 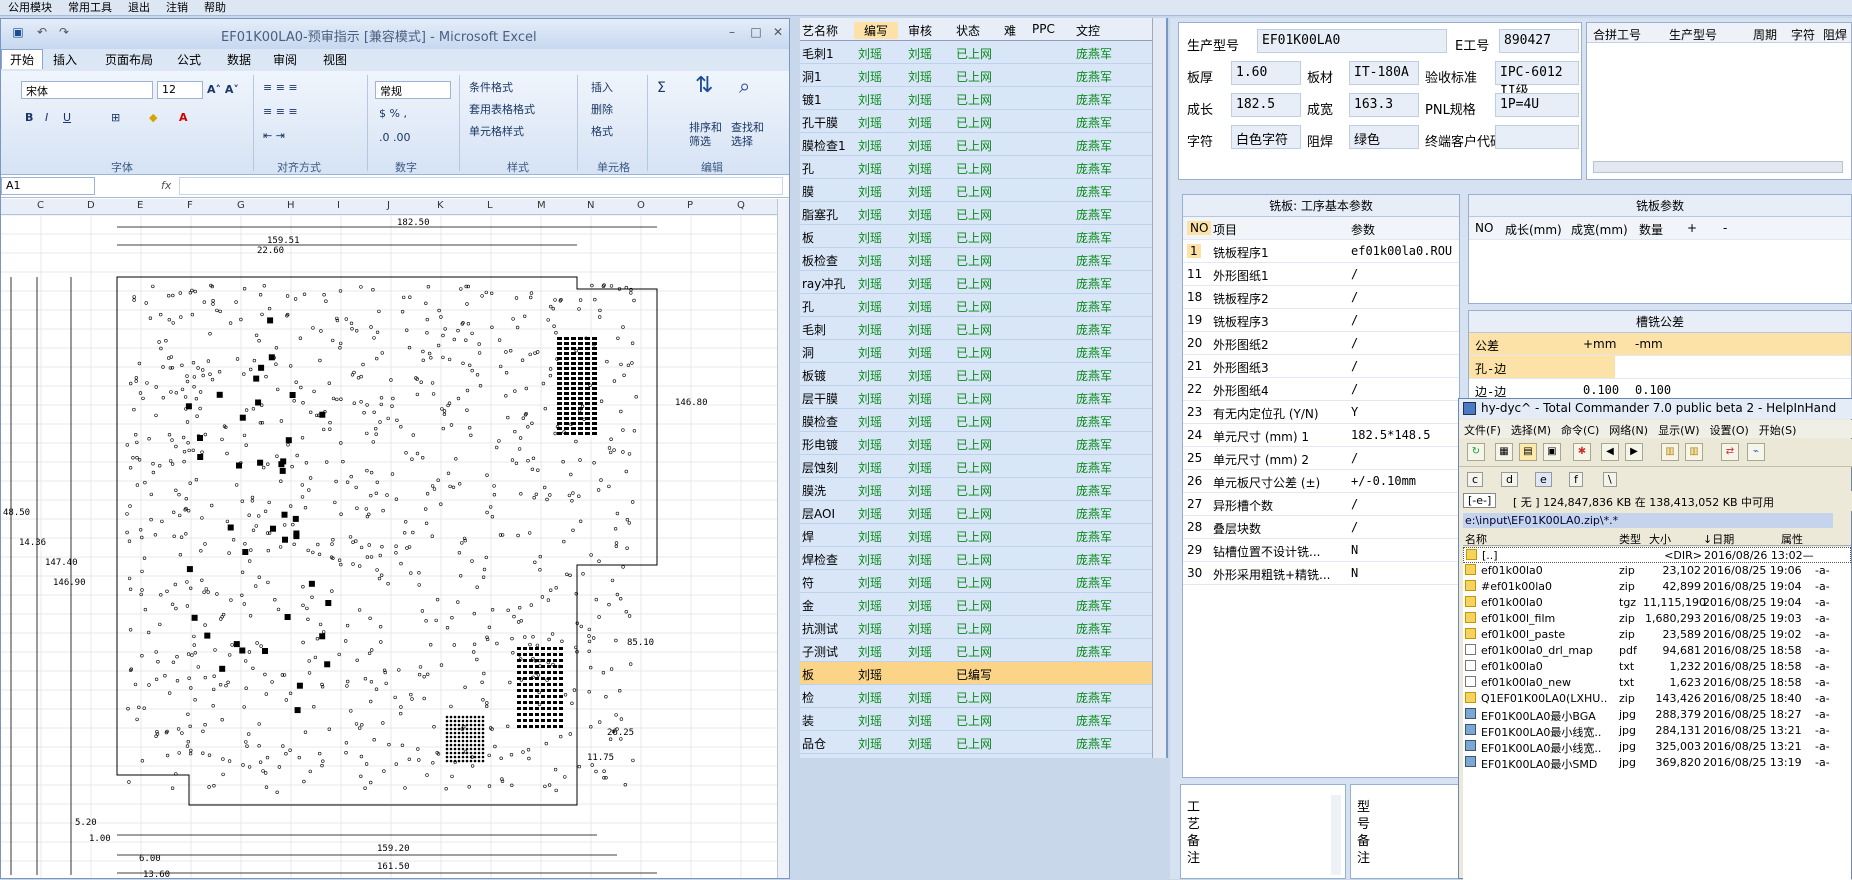 I want to click on column-header: M, so click(x=541, y=205).